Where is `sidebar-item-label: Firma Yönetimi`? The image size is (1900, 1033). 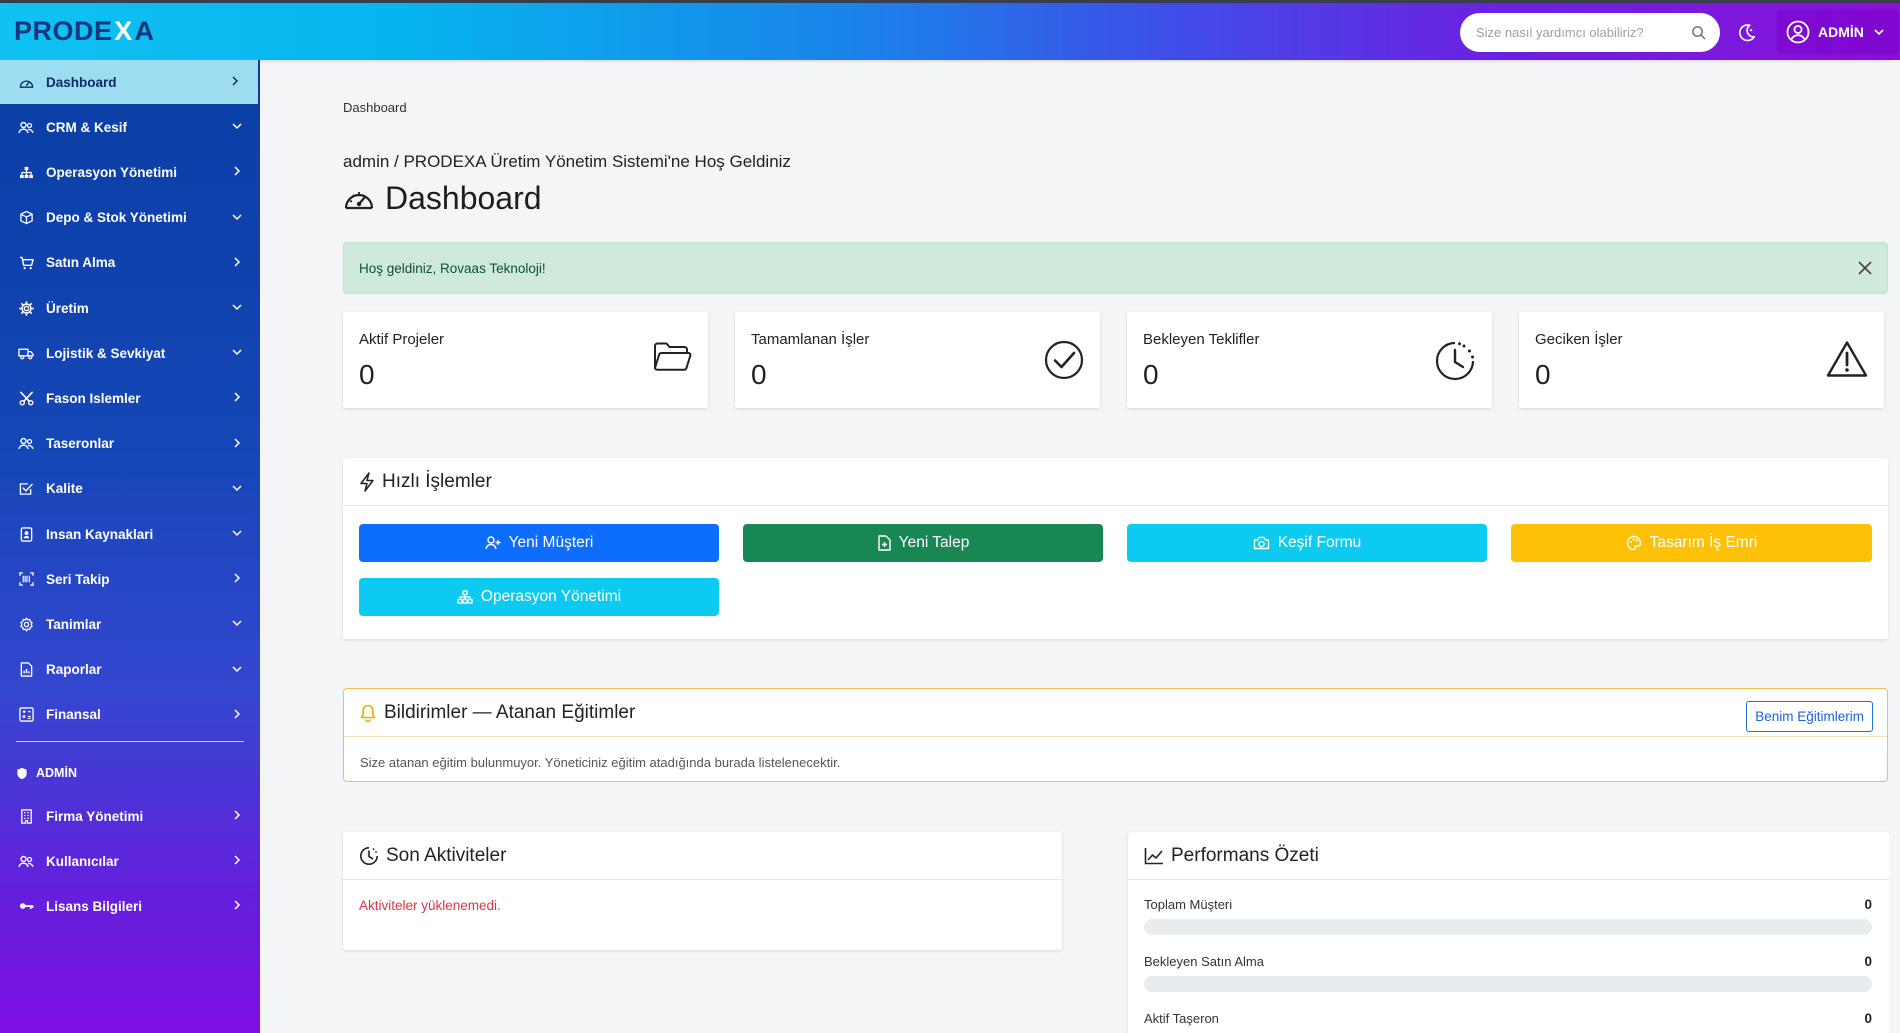 sidebar-item-label: Firma Yönetimi is located at coordinates (95, 816).